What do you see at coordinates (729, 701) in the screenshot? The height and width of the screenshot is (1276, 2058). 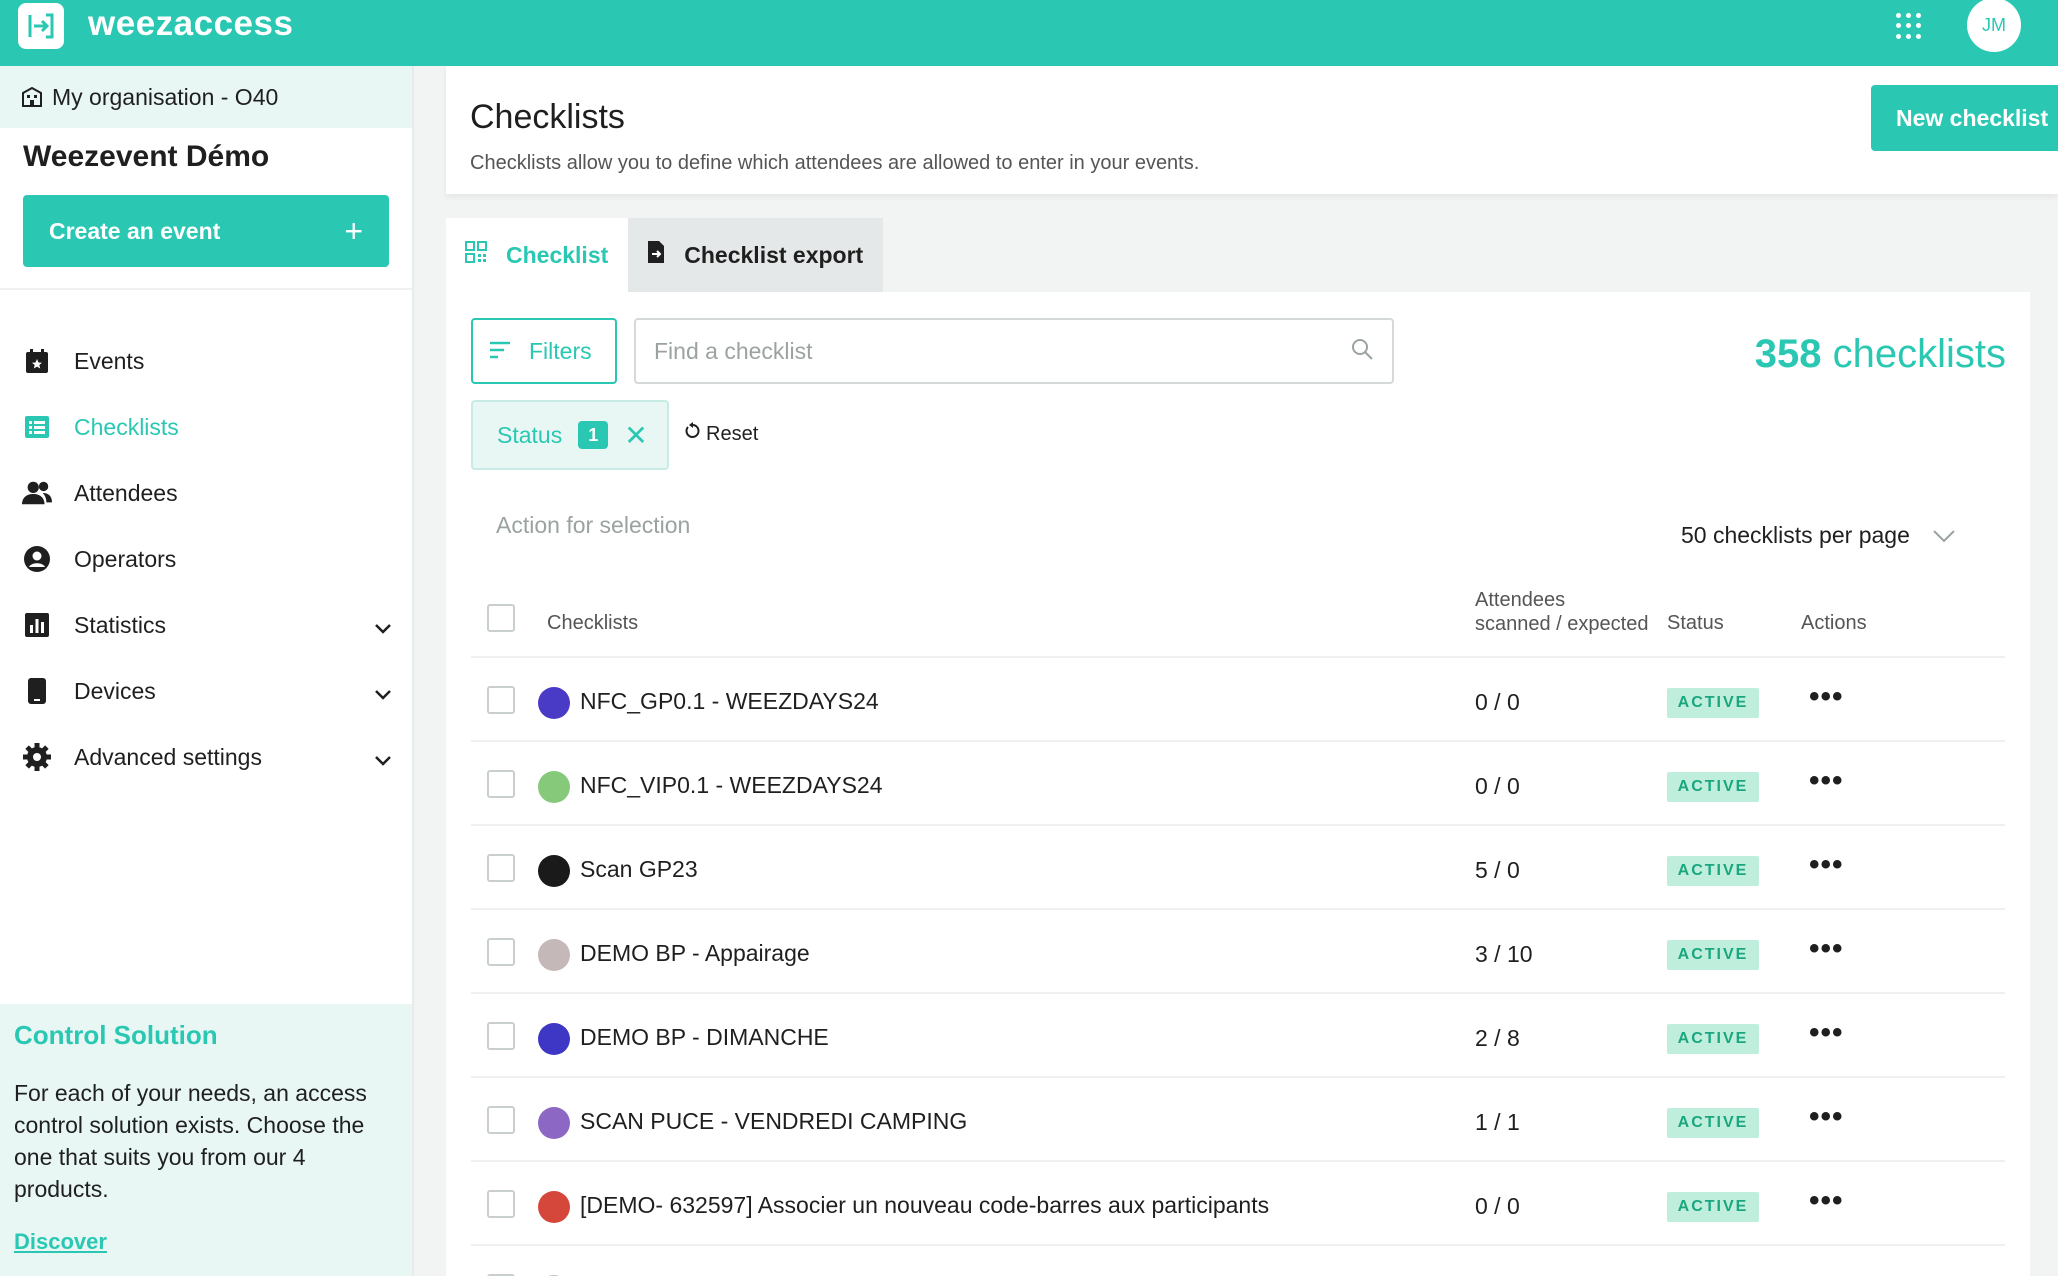 I see `checklist-name: NFC_GP0.1 - WEEZDAYS24` at bounding box center [729, 701].